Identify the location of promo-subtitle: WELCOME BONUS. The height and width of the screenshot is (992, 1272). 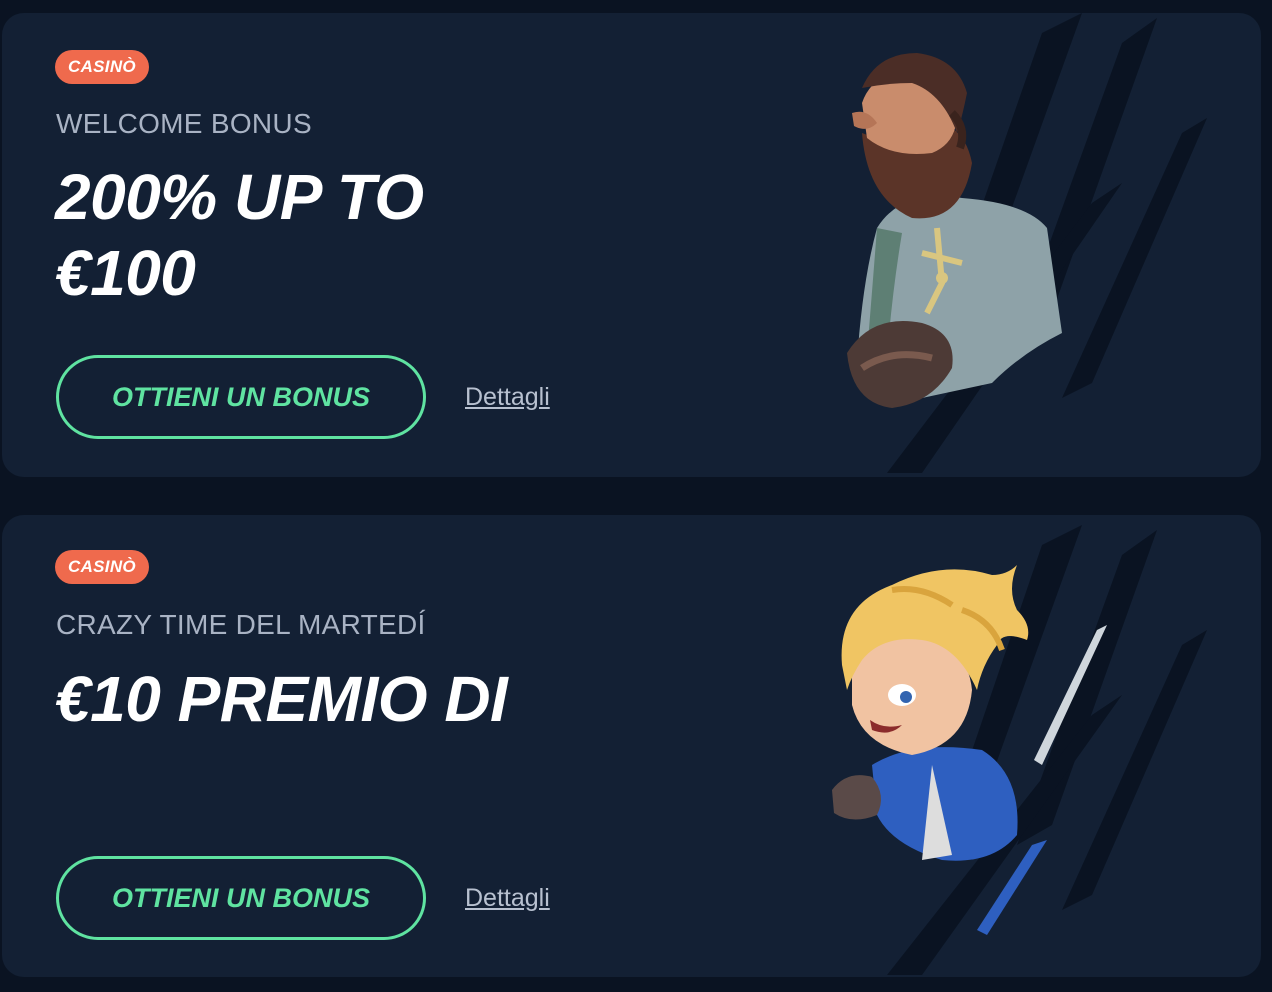
(184, 123).